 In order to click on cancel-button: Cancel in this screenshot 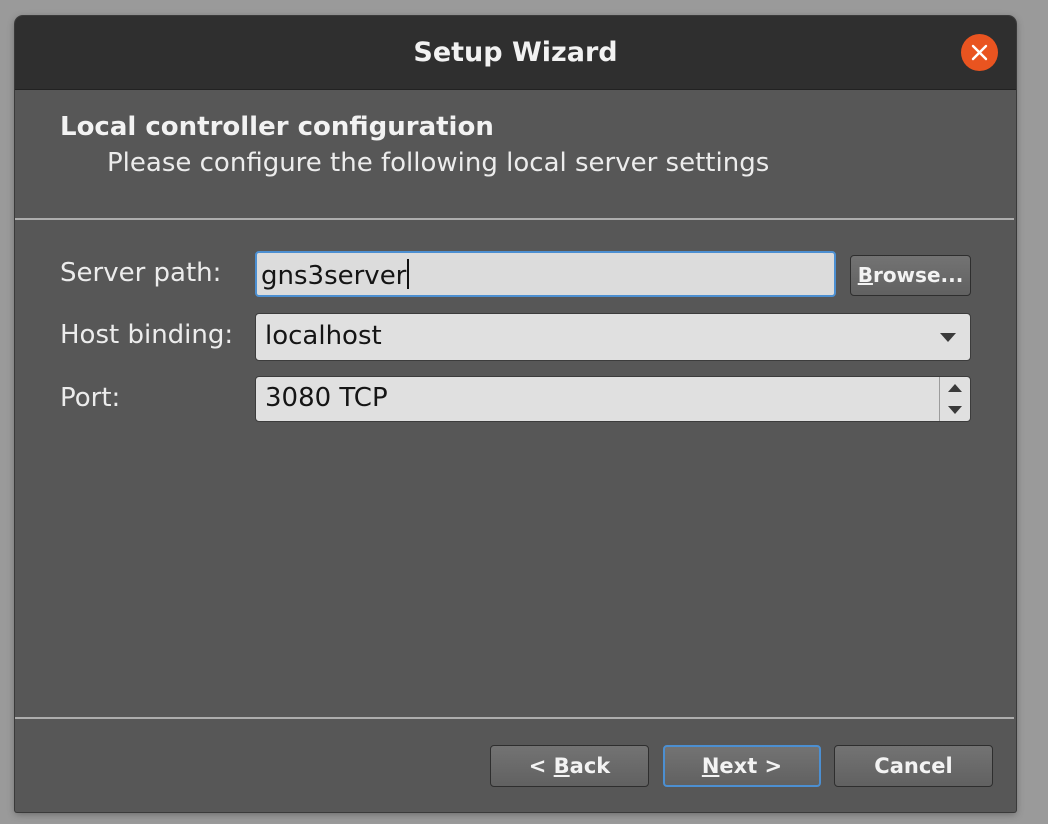, I will do `click(913, 766)`.